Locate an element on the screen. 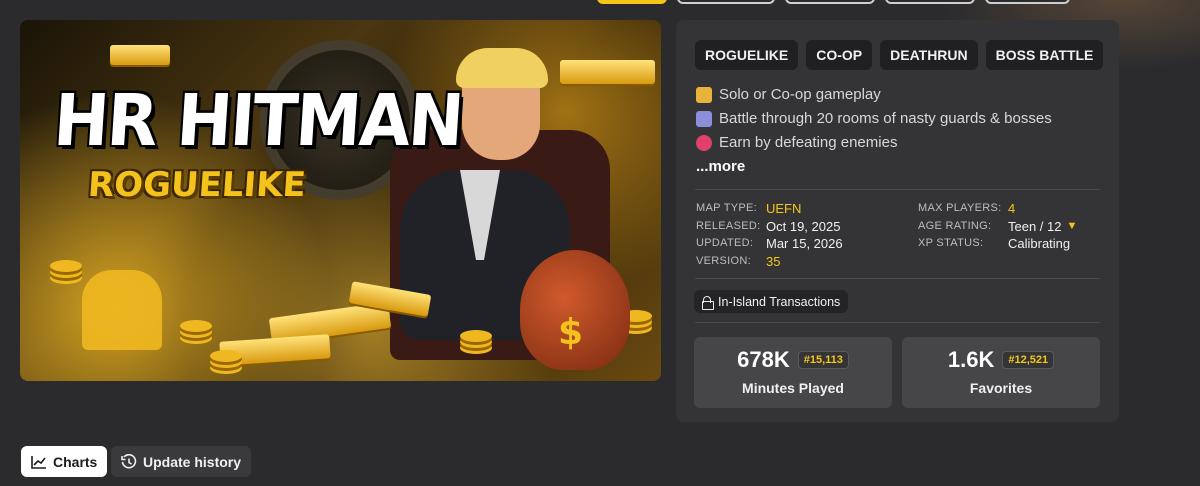 The height and width of the screenshot is (486, 1200). favorites-rank: #12,521 is located at coordinates (1028, 360).